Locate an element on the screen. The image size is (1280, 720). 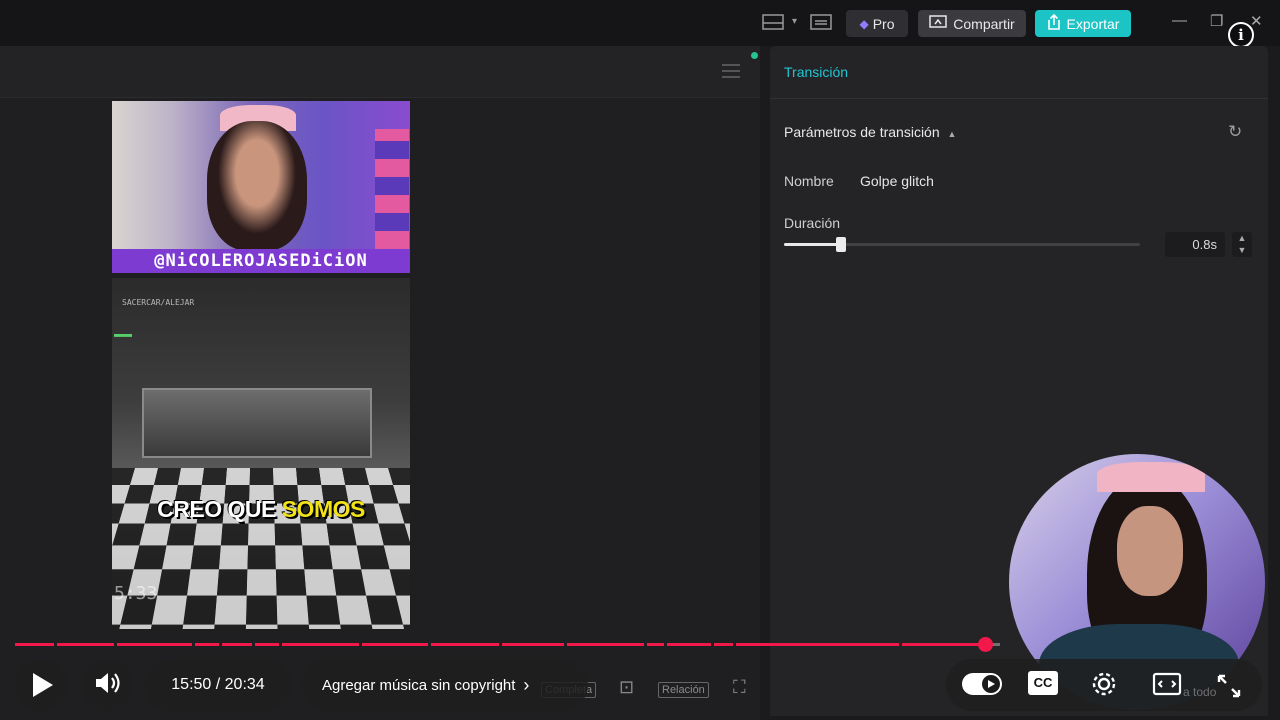
add-music-button: Agregar música sin copyright › is located at coordinates (445, 685).